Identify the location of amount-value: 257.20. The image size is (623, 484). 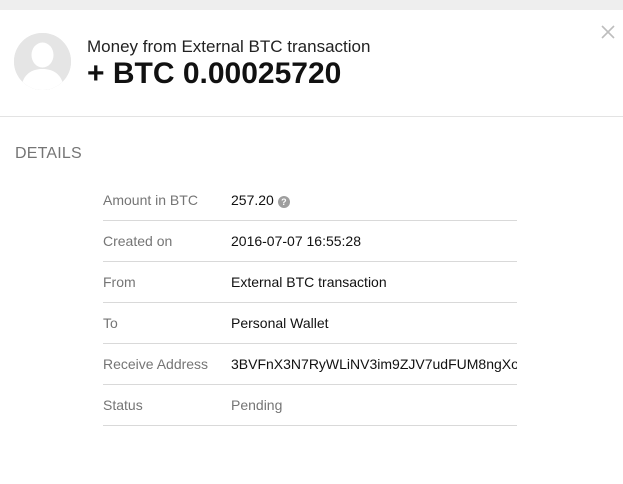
(252, 200).